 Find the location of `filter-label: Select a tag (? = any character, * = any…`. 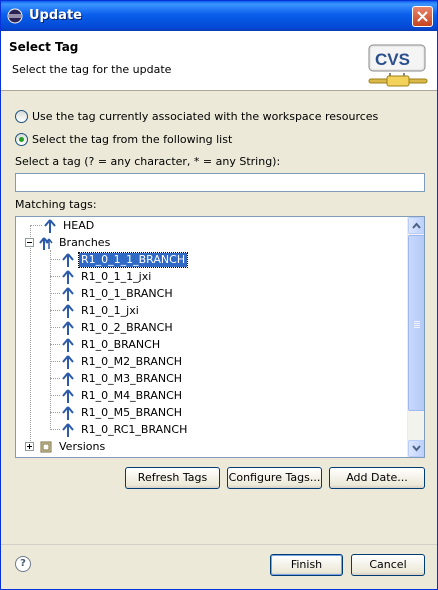

filter-label: Select a tag (? = any character, * = any… is located at coordinates (148, 161).